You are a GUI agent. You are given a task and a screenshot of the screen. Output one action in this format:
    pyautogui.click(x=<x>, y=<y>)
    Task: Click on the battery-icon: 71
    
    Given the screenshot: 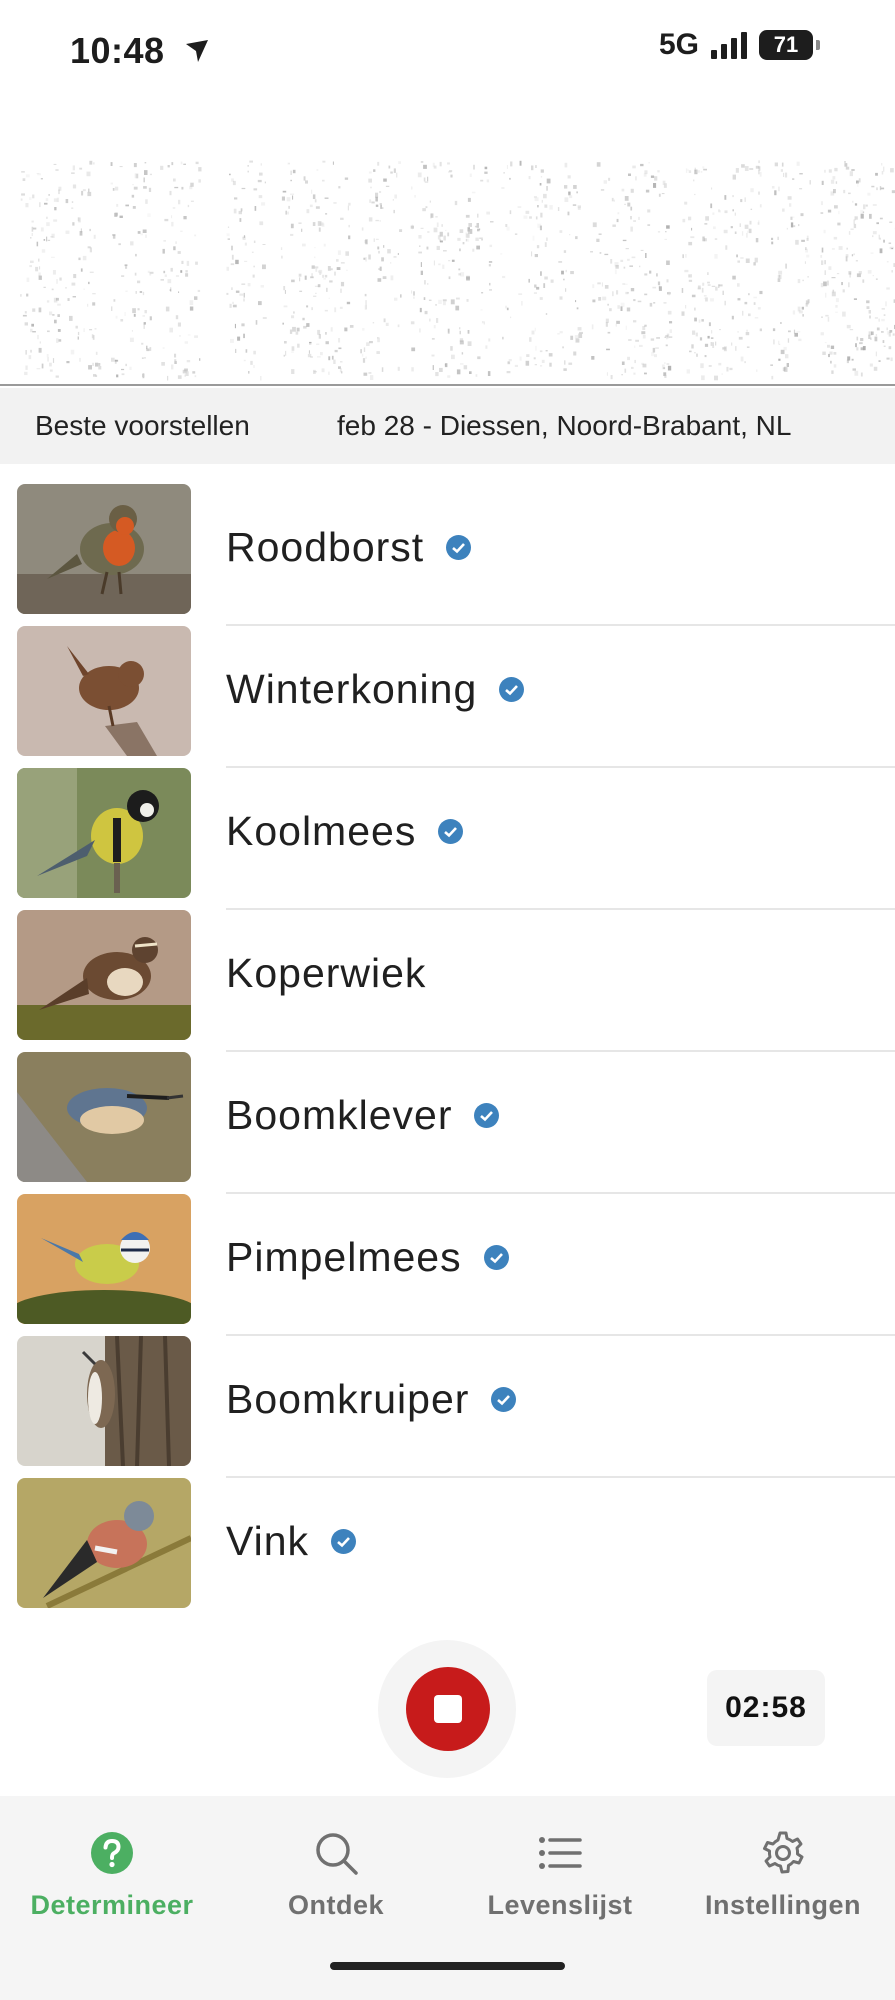 What is the action you would take?
    pyautogui.click(x=789, y=45)
    